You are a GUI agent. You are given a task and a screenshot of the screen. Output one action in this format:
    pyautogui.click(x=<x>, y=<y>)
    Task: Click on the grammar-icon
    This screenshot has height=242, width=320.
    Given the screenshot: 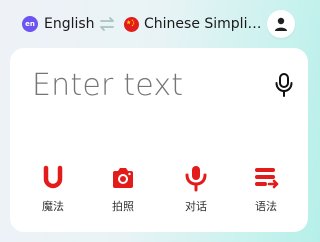 What is the action you would take?
    pyautogui.click(x=267, y=178)
    